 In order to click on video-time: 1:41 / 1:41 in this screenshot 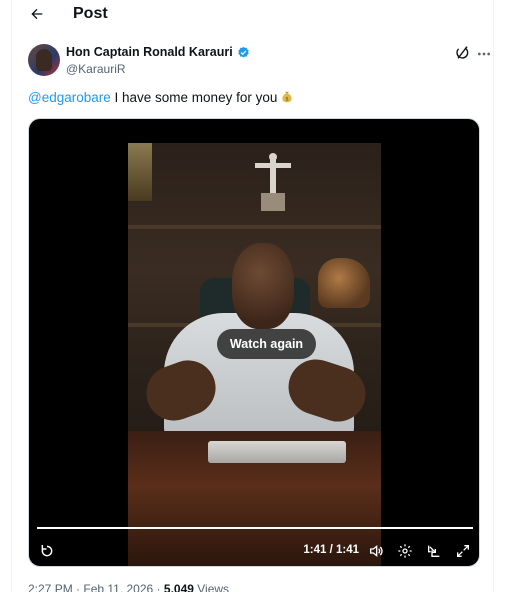, I will do `click(331, 550)`.